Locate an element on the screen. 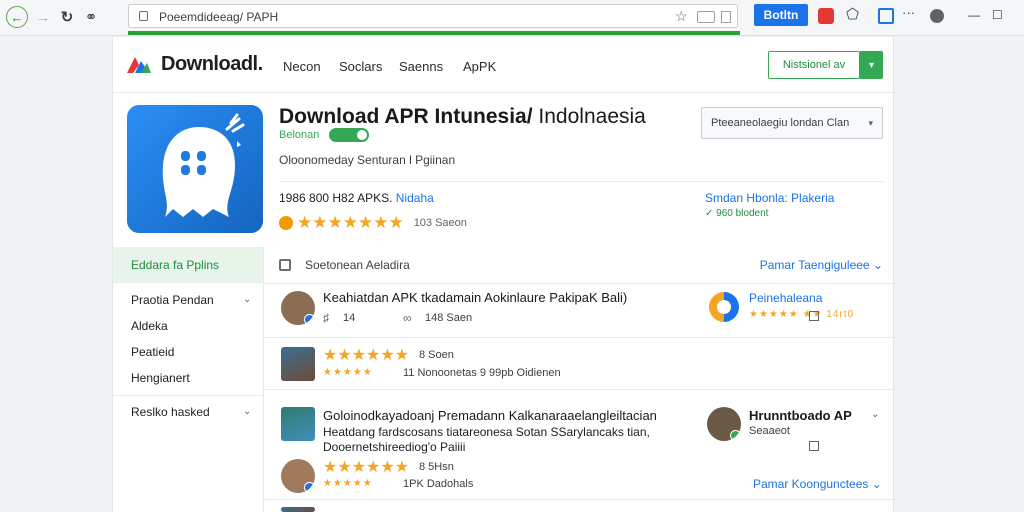 The height and width of the screenshot is (512, 1024). row-side-title: Peinehaleana is located at coordinates (785, 298).